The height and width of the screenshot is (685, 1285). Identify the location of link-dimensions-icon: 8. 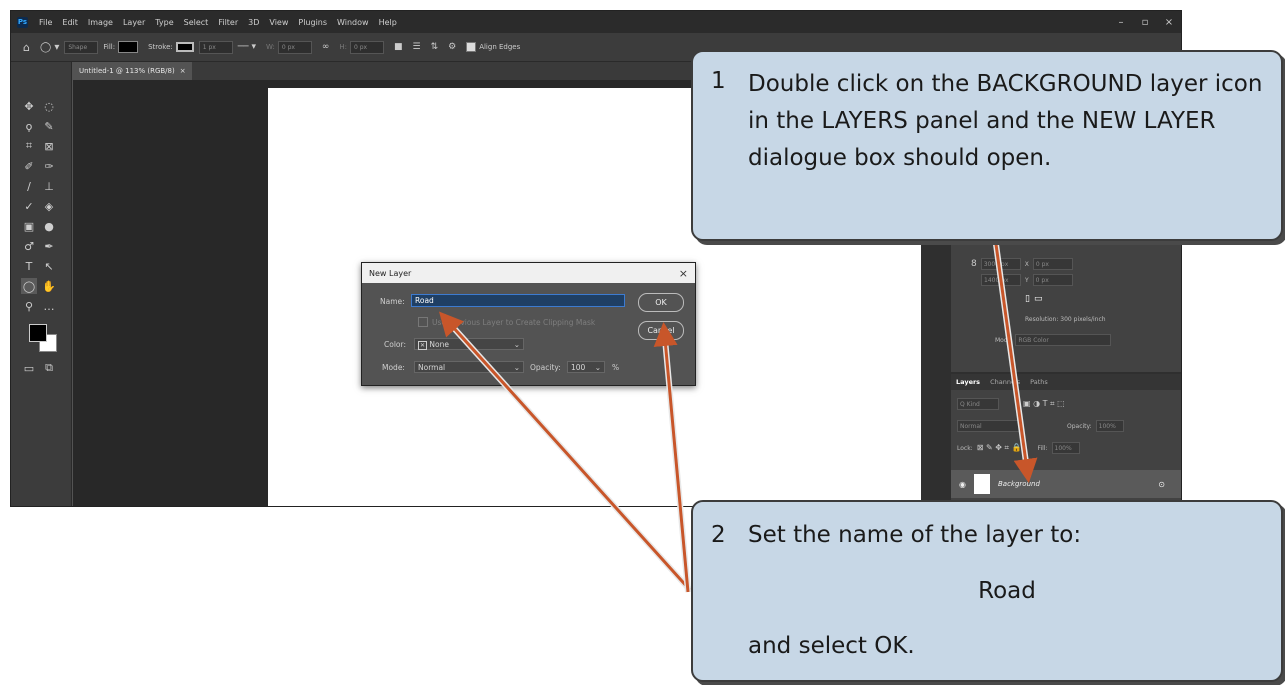
(974, 264).